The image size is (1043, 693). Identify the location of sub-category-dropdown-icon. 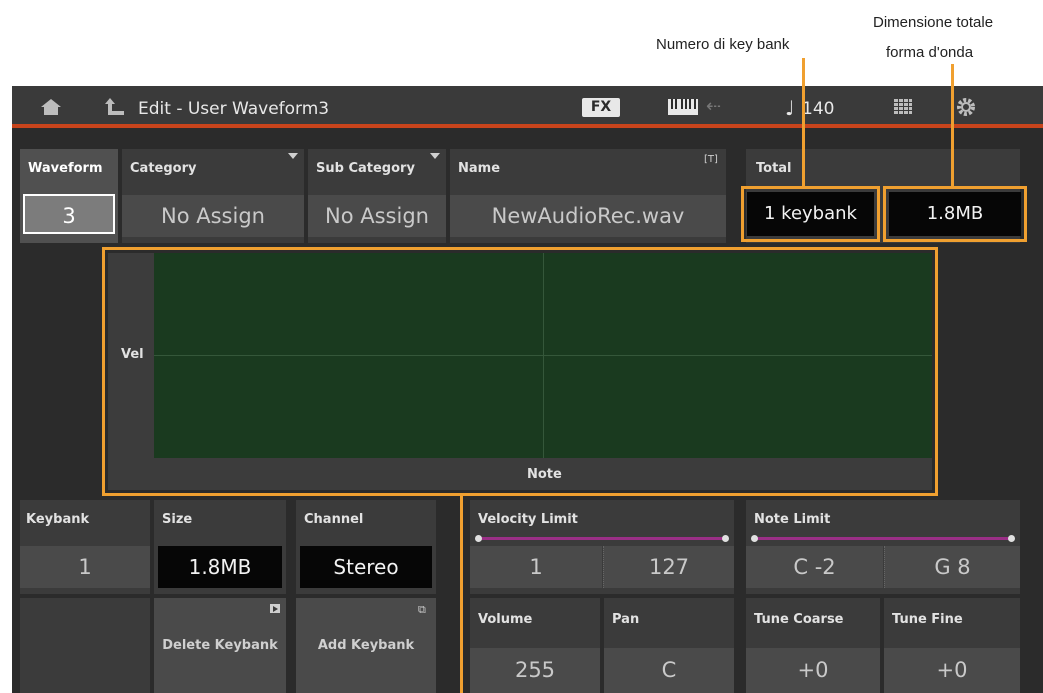
(435, 156).